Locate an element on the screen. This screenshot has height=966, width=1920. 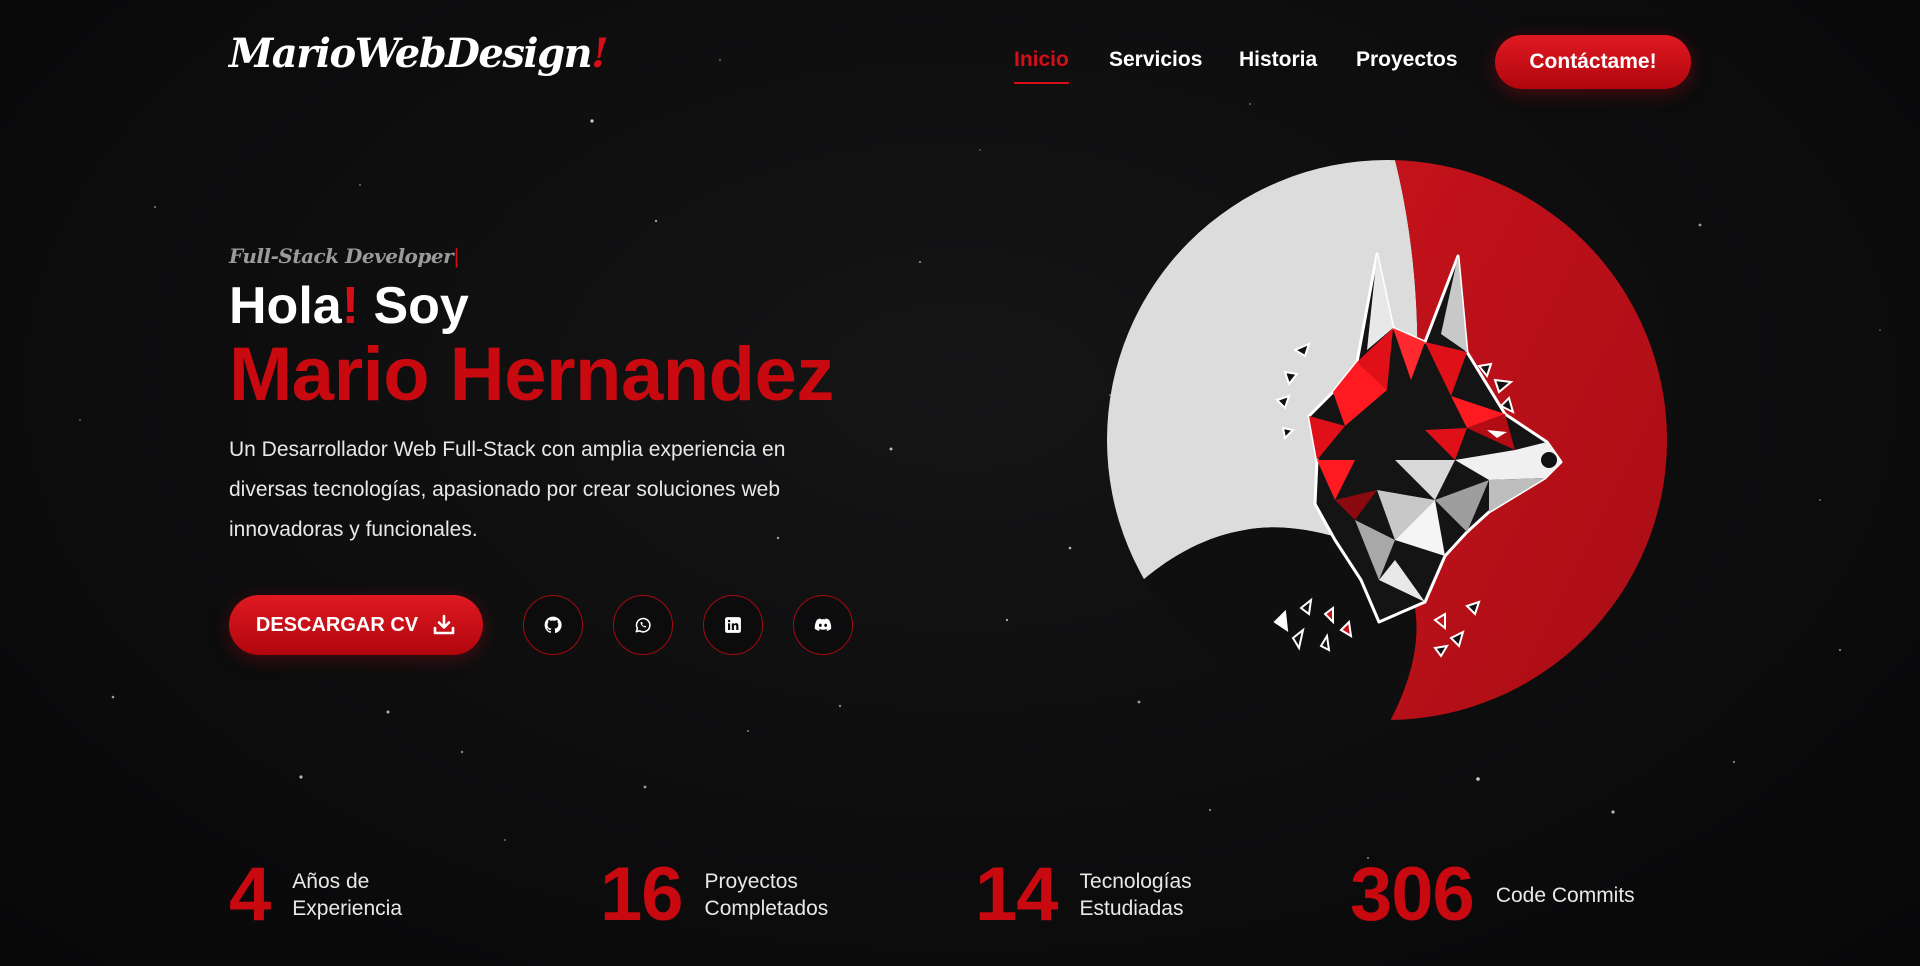
stat-value: 16 is located at coordinates (642, 894).